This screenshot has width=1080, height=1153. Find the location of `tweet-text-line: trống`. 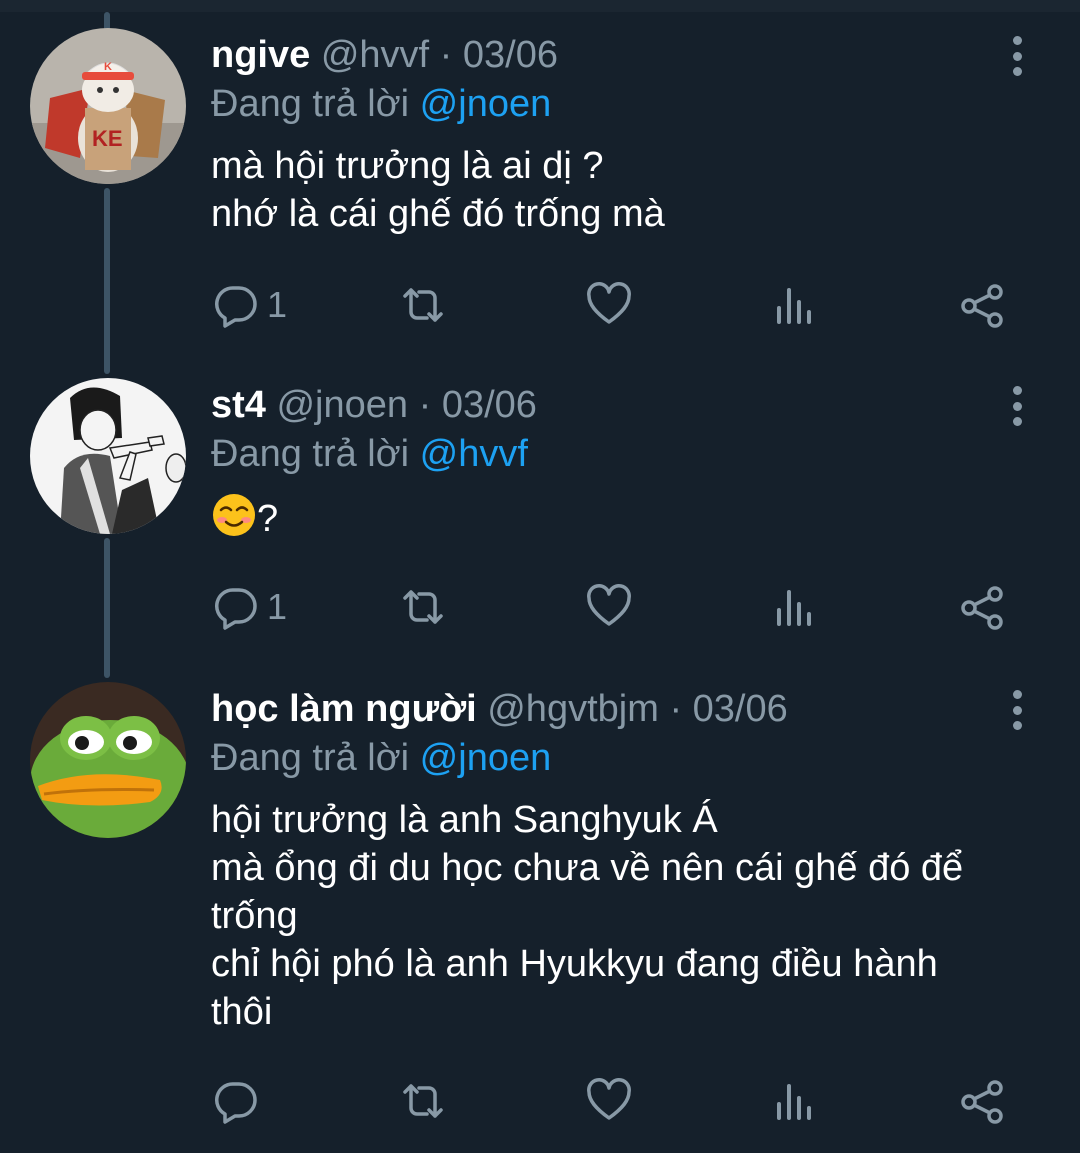

tweet-text-line: trống is located at coordinates (254, 916).